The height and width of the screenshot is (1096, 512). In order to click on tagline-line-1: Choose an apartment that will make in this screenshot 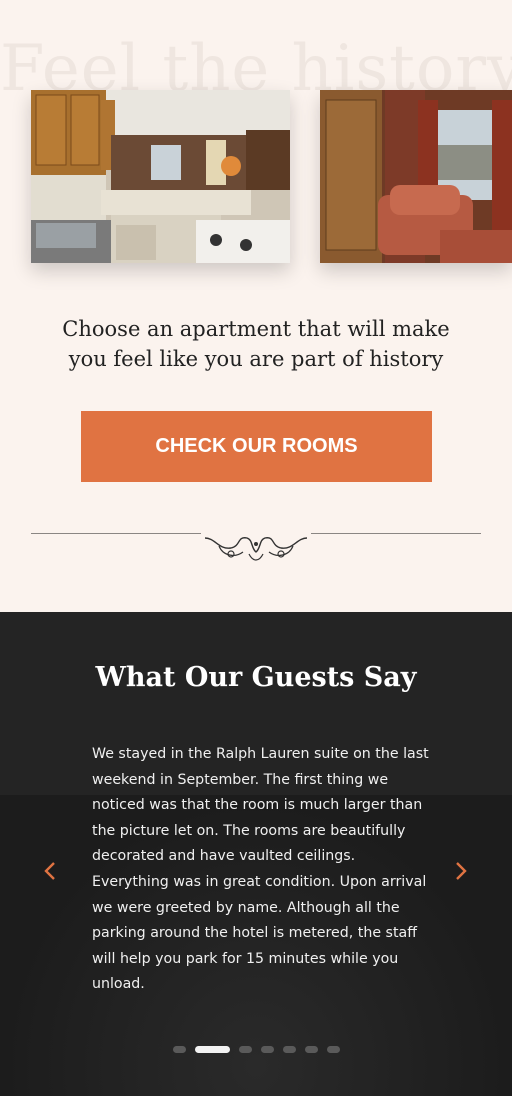, I will do `click(256, 329)`.